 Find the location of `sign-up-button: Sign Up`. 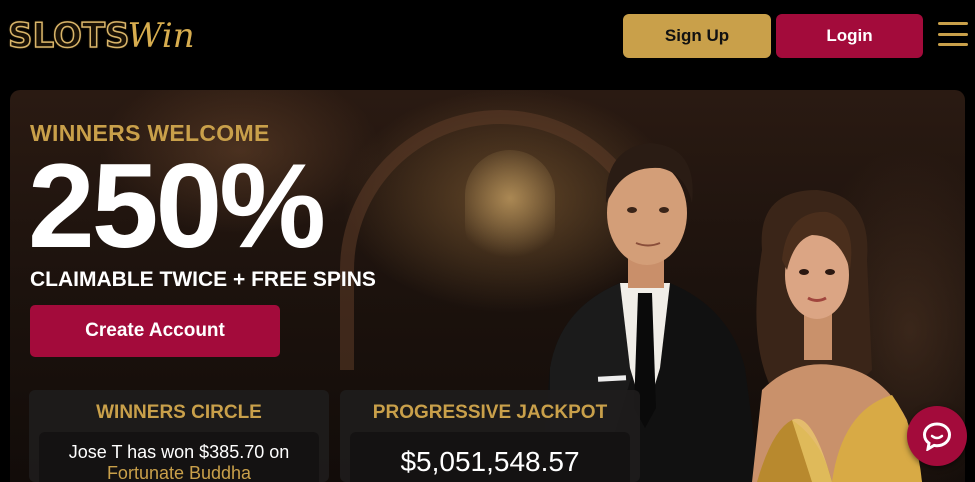

sign-up-button: Sign Up is located at coordinates (697, 36).